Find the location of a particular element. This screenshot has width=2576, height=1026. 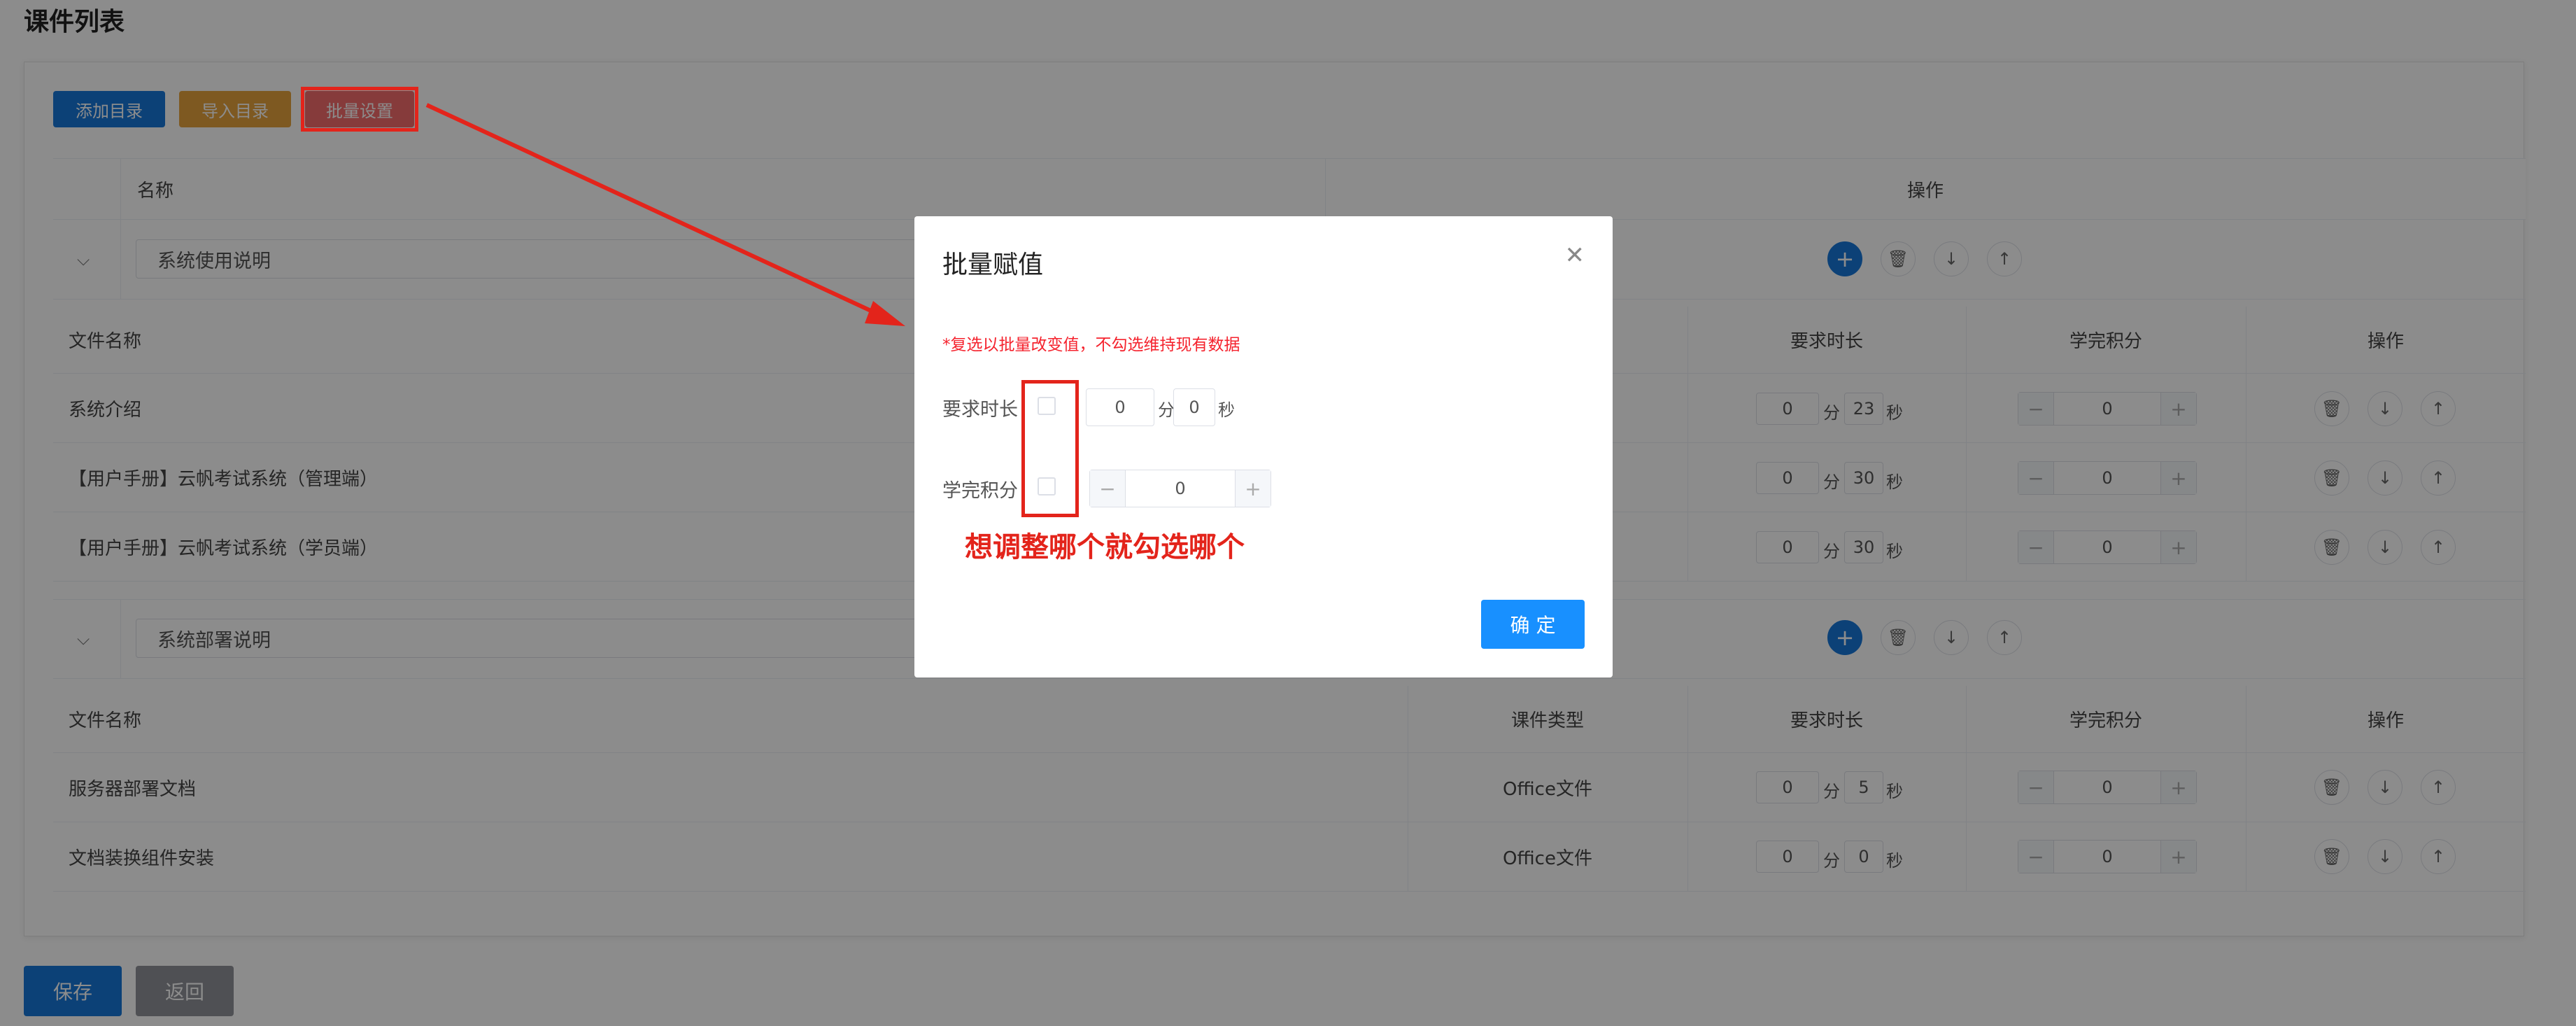

dialog-hint: *复选以批量改变值，不勾选维持现有数据 is located at coordinates (1091, 345).